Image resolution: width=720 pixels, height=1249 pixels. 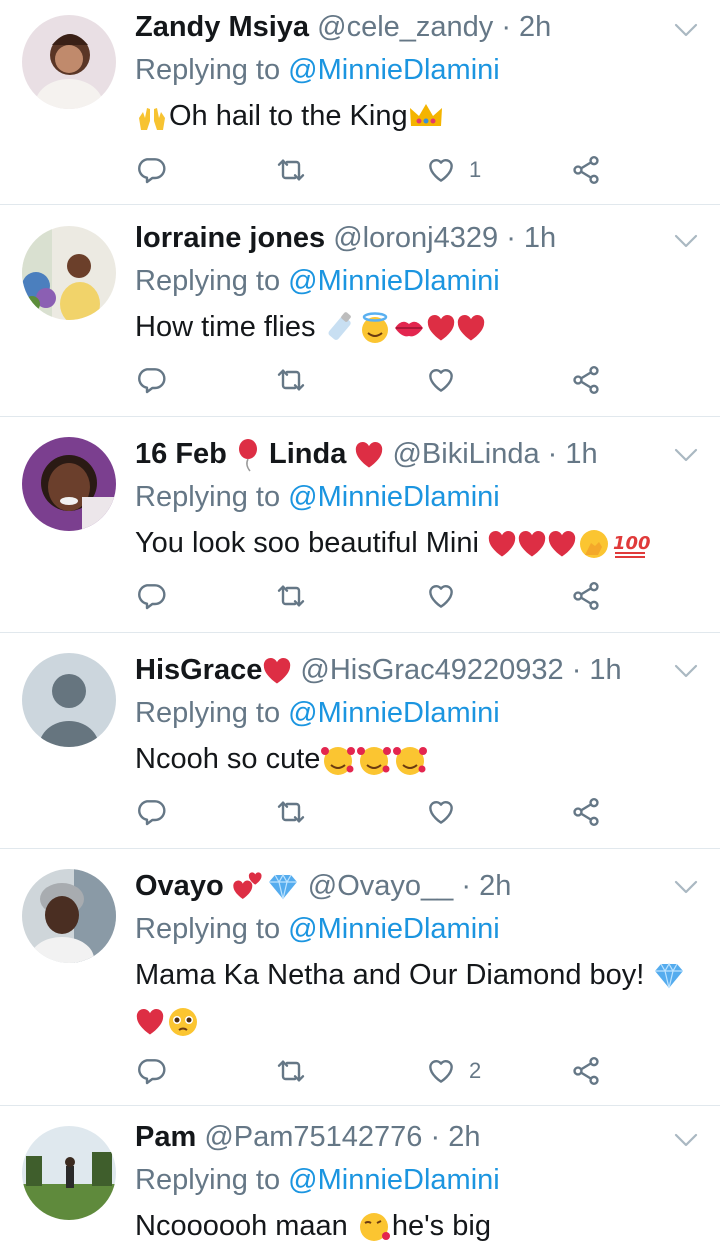 What do you see at coordinates (307, 543) in the screenshot?
I see `tweet-text: You look soo beautiful Mini` at bounding box center [307, 543].